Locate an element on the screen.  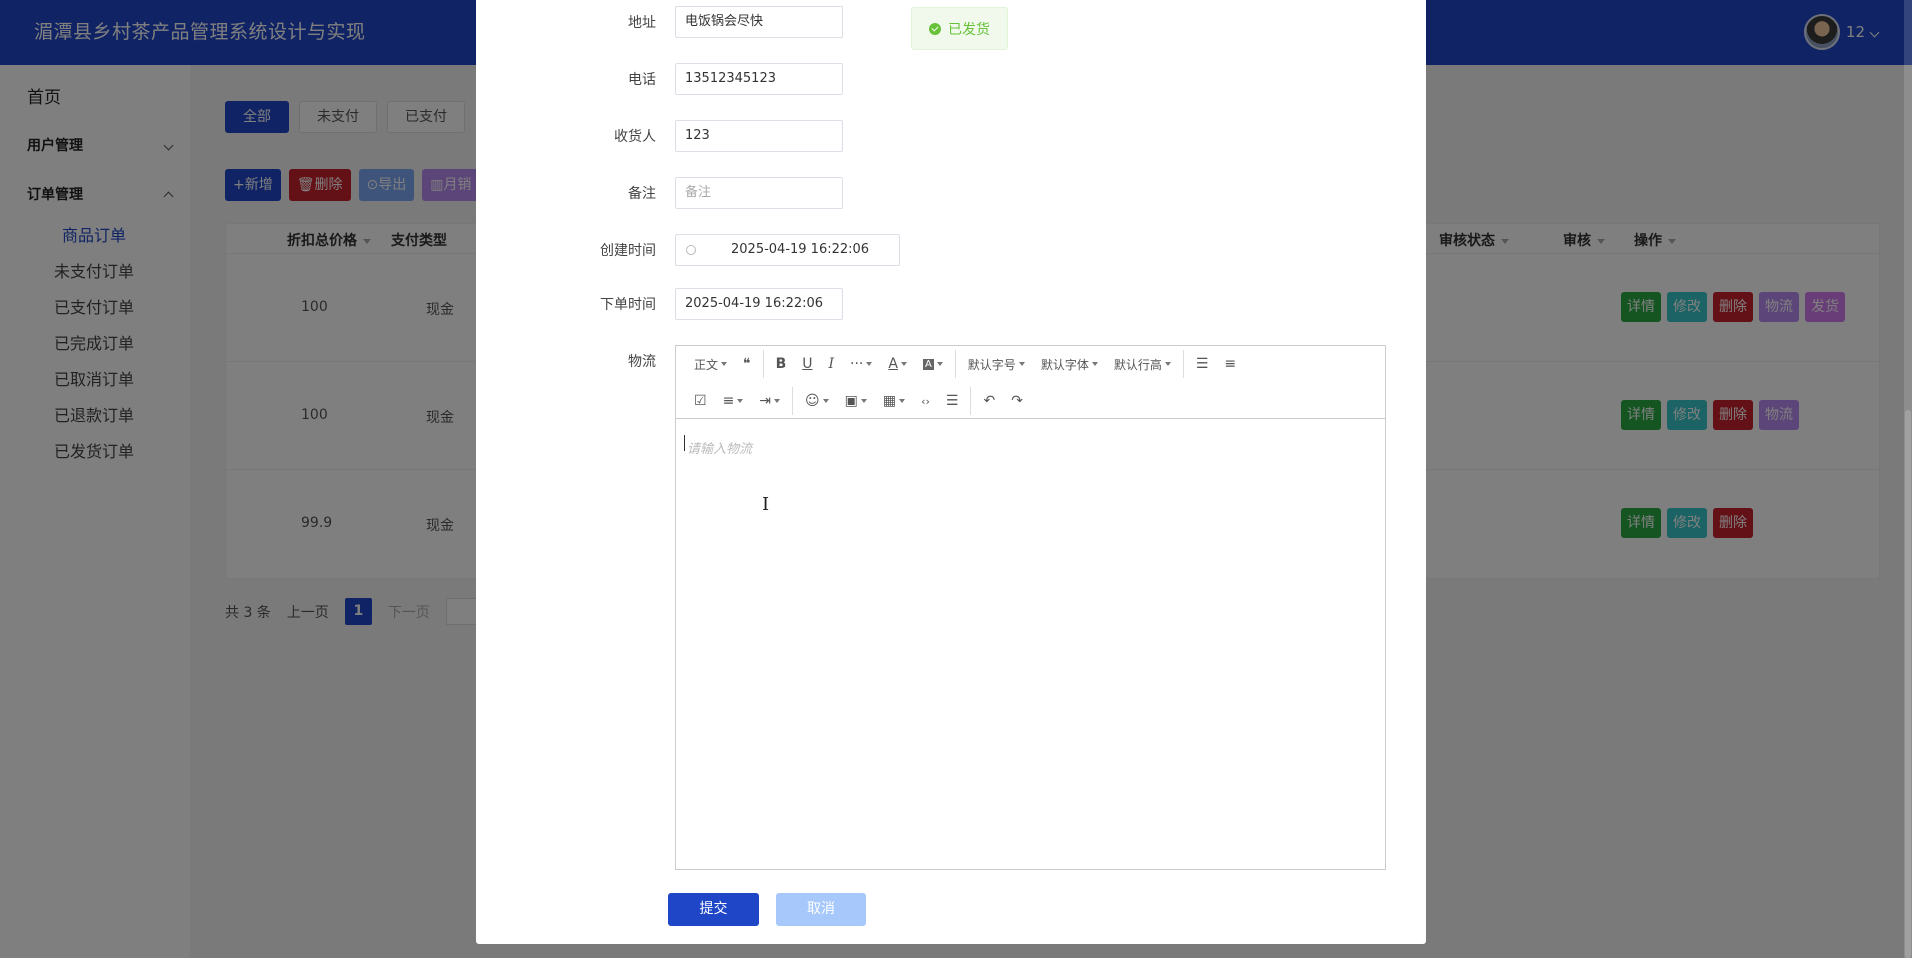
receiver-label: 收货人 is located at coordinates (635, 137).